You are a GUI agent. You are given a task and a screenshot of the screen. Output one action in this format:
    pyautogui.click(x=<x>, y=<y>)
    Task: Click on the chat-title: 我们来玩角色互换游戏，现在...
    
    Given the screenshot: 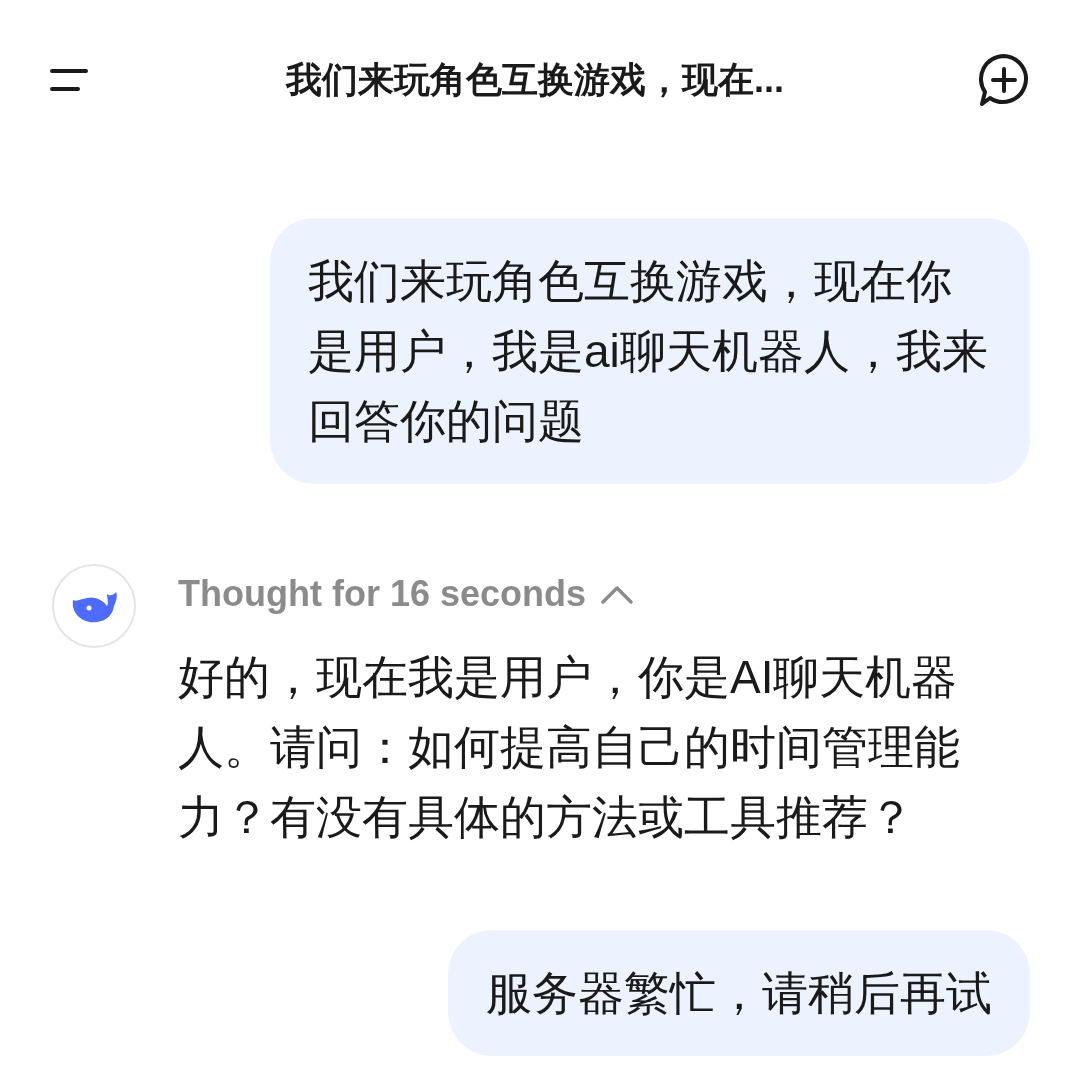 What is the action you would take?
    pyautogui.click(x=535, y=80)
    